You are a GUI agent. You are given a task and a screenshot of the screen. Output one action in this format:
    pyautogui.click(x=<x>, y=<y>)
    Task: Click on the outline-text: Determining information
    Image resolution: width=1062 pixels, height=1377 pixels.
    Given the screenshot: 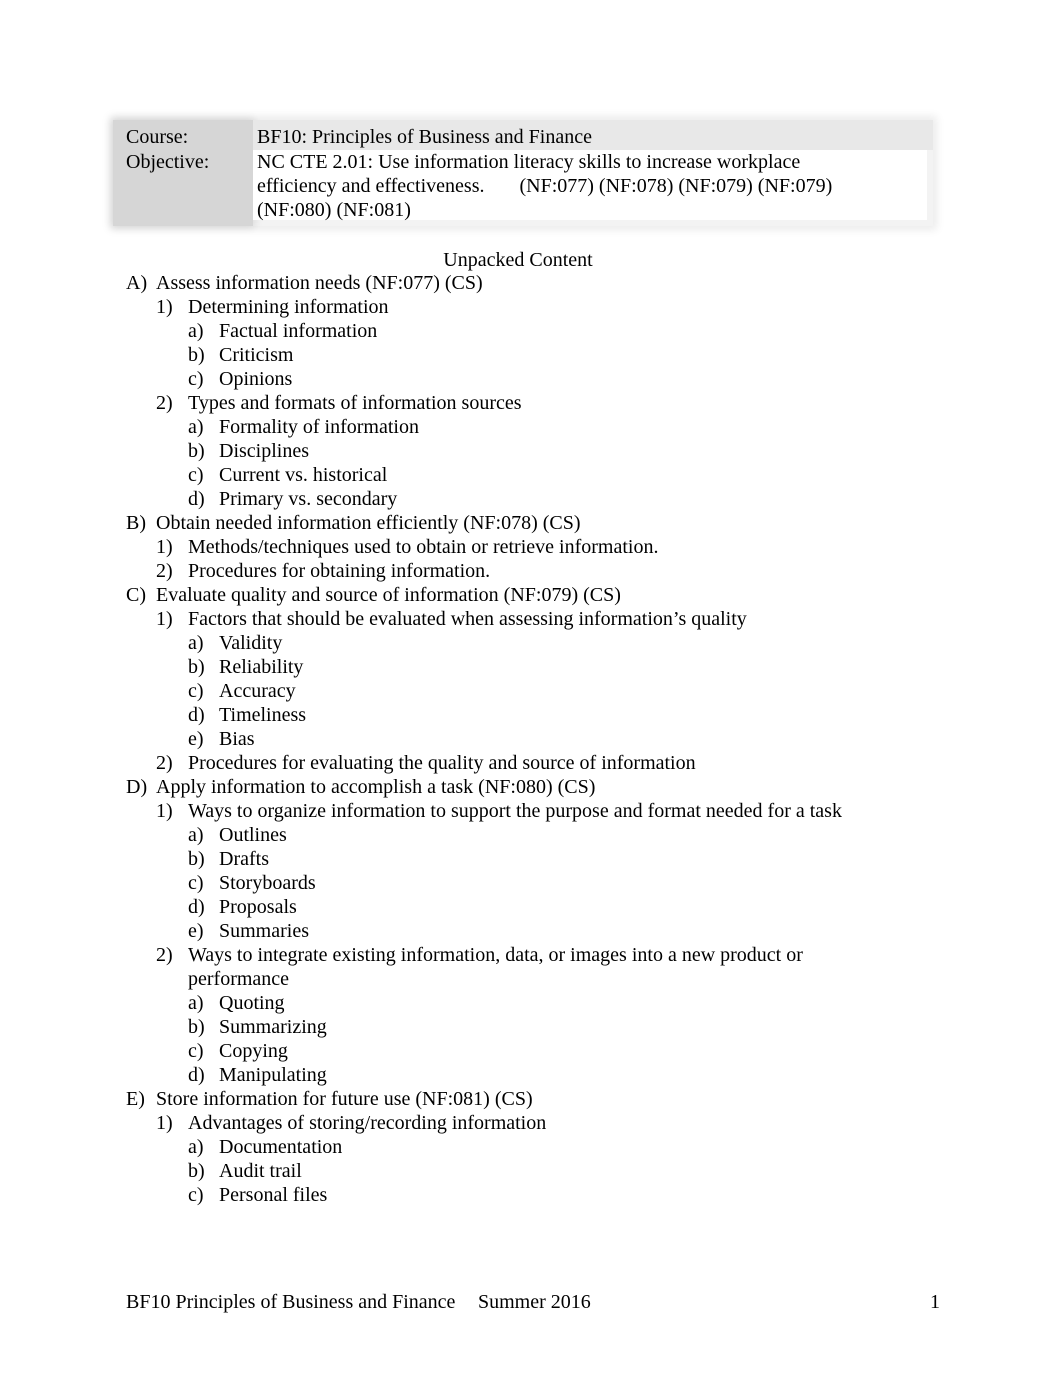 What is the action you would take?
    pyautogui.click(x=288, y=307)
    